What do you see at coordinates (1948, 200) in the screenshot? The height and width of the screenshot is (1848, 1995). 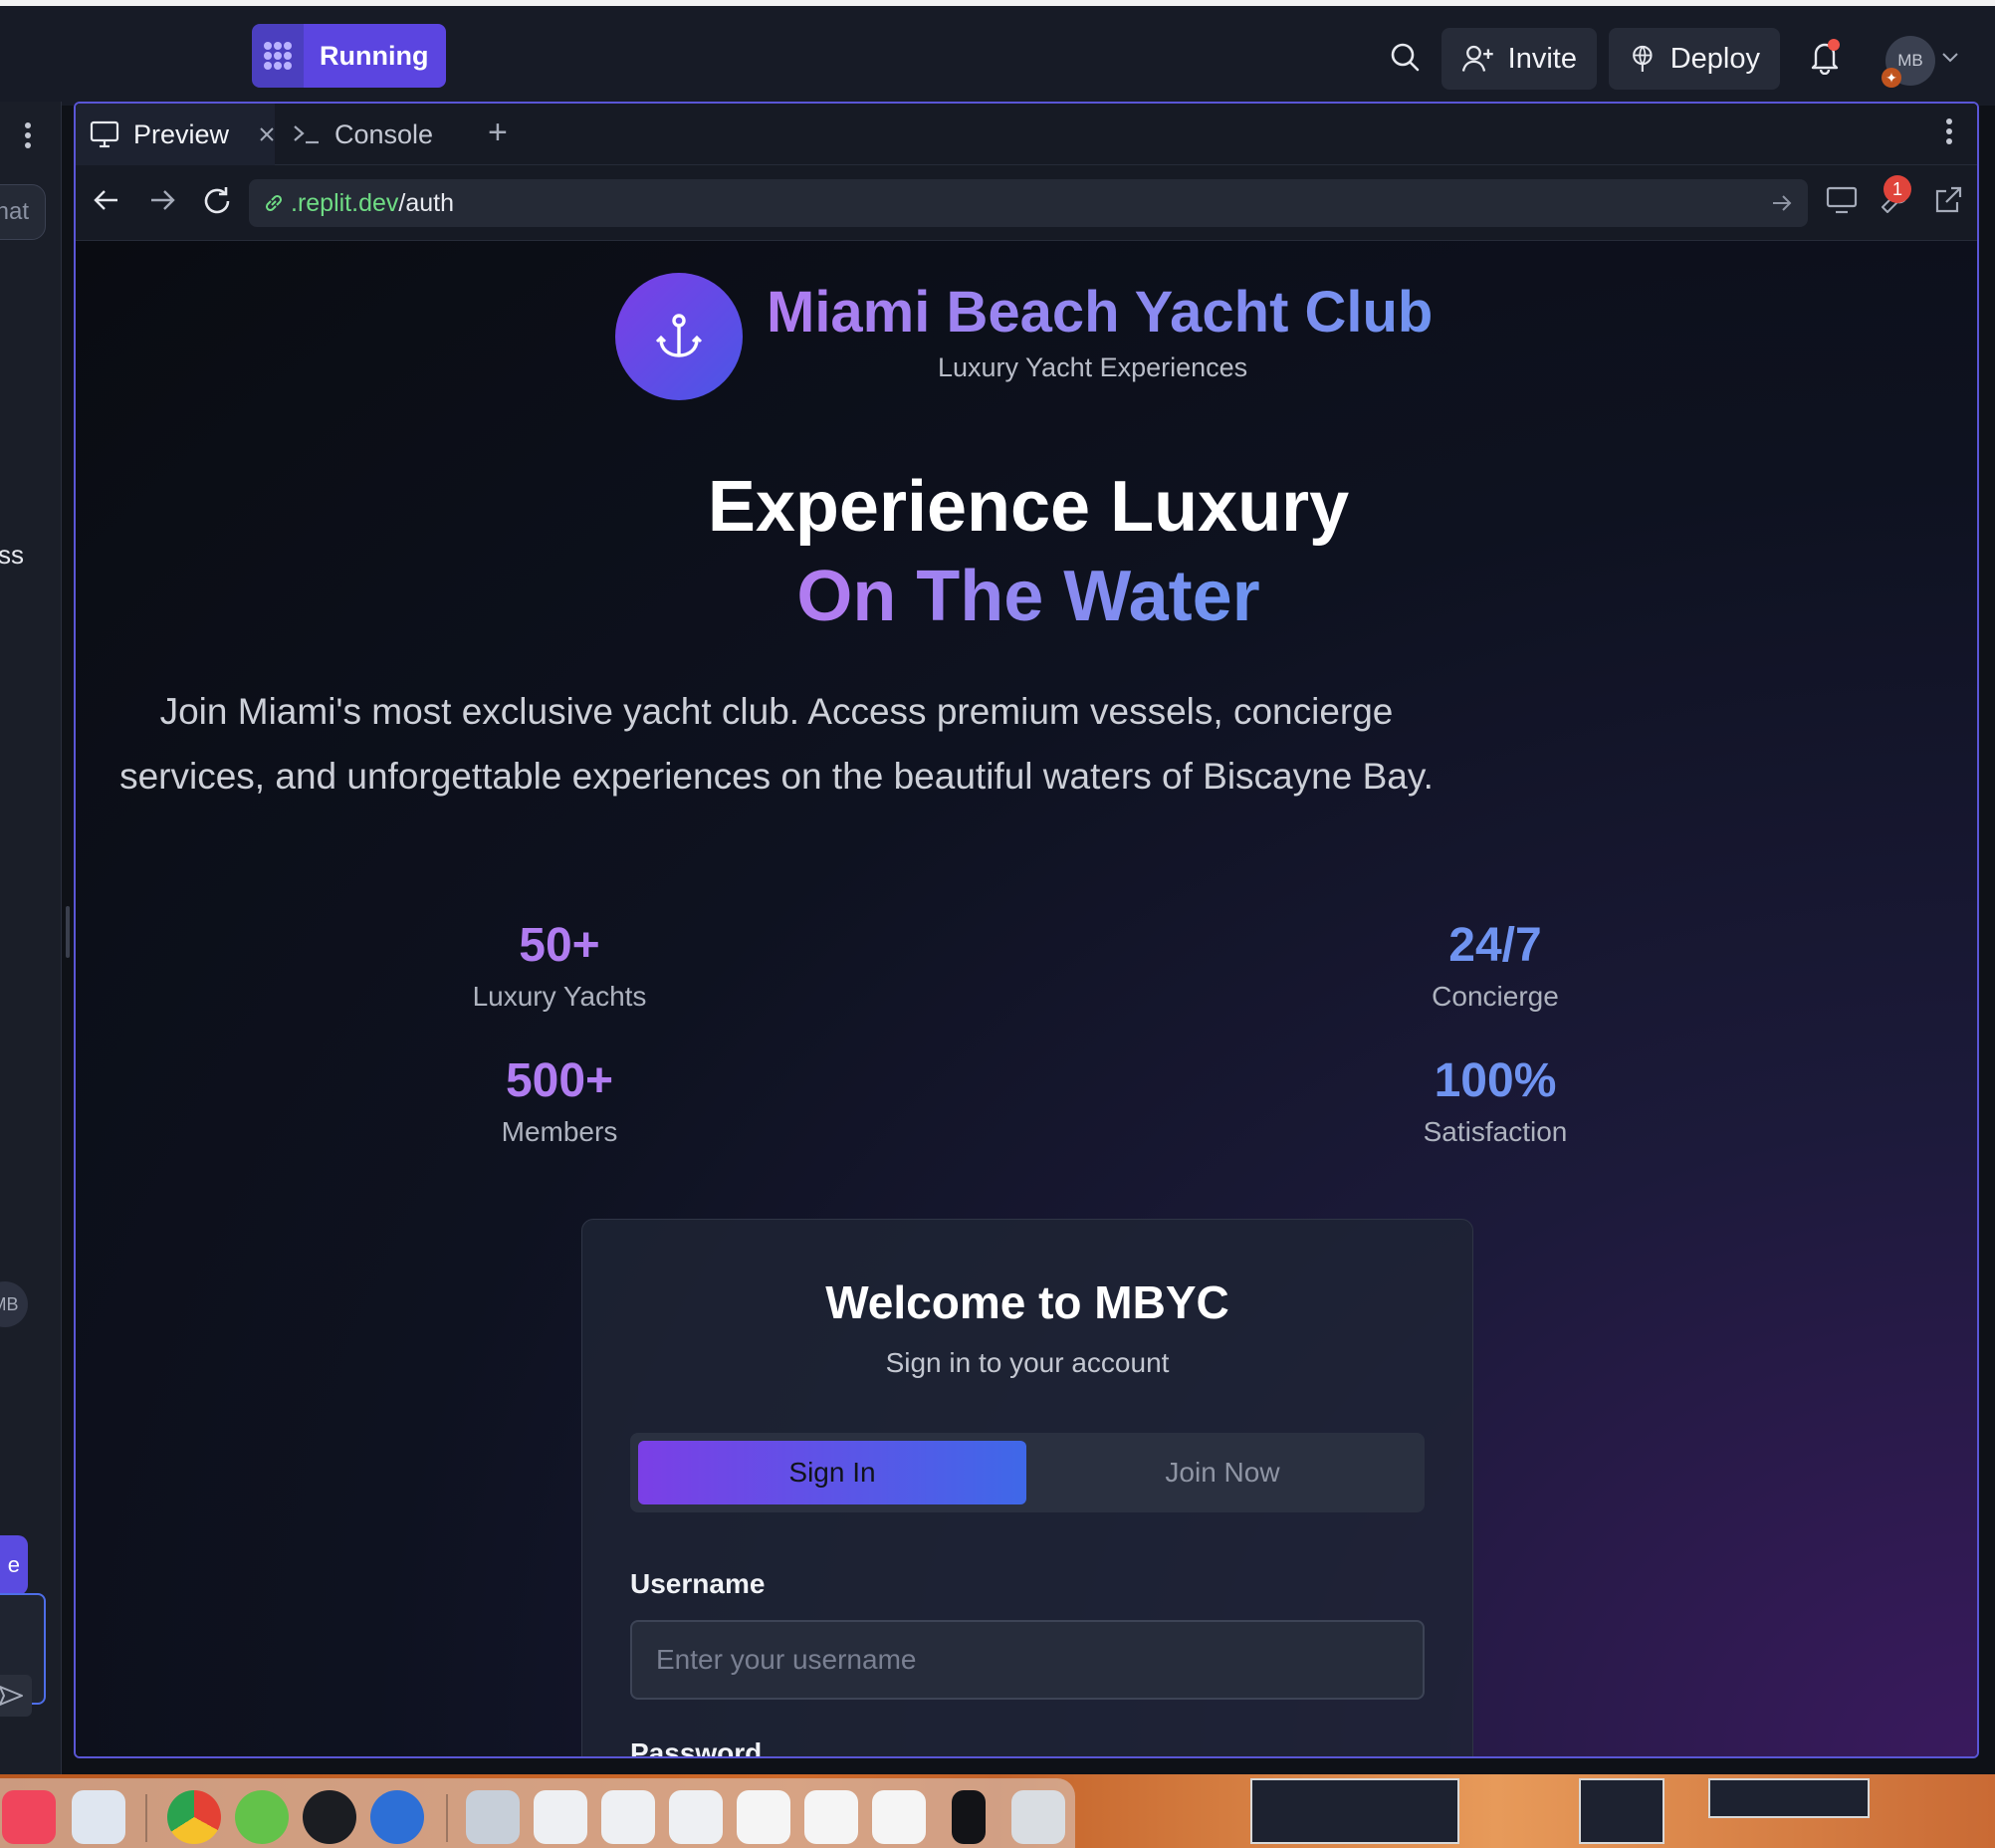 I see `external-link-icon` at bounding box center [1948, 200].